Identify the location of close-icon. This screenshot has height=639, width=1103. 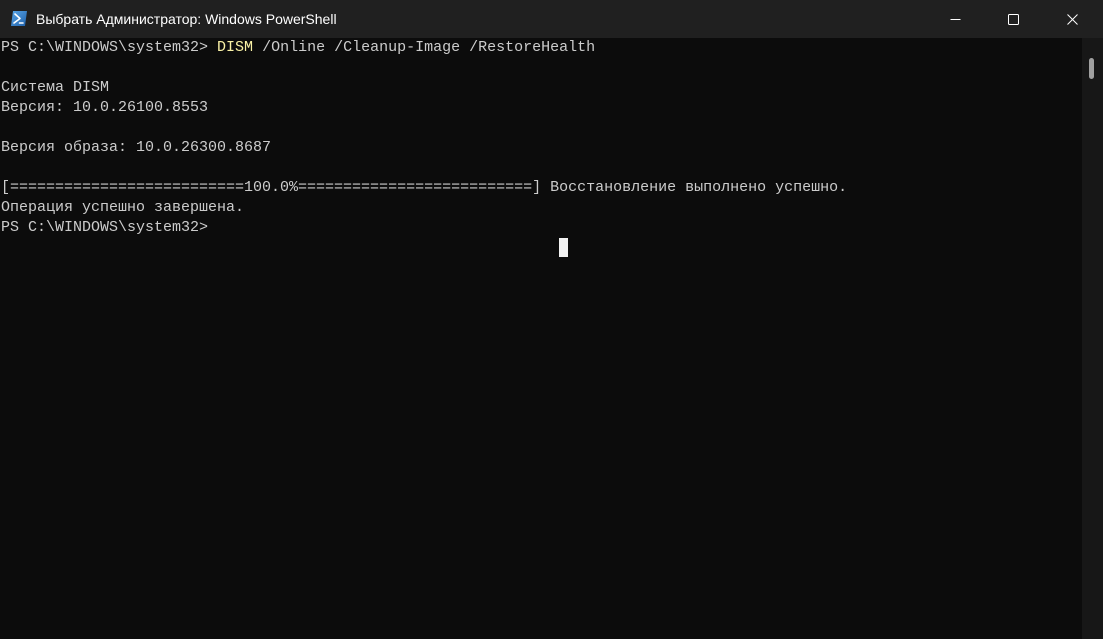
(1072, 19).